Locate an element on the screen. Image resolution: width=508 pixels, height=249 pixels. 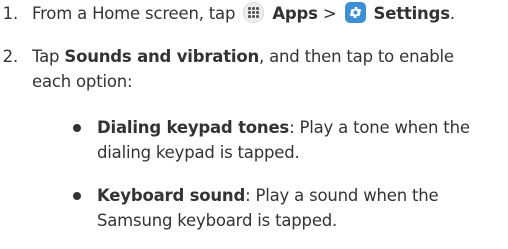
apps-icon is located at coordinates (254, 12).